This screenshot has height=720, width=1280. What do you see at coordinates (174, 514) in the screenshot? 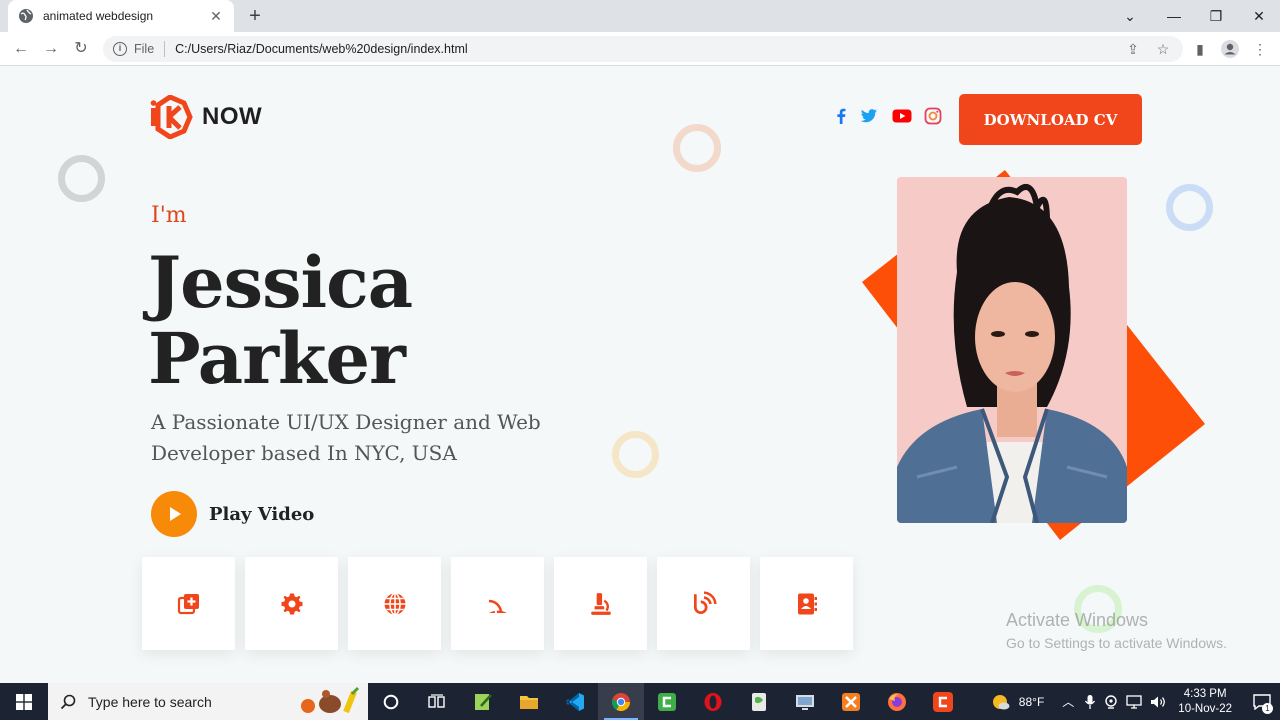
I see `play-icon` at bounding box center [174, 514].